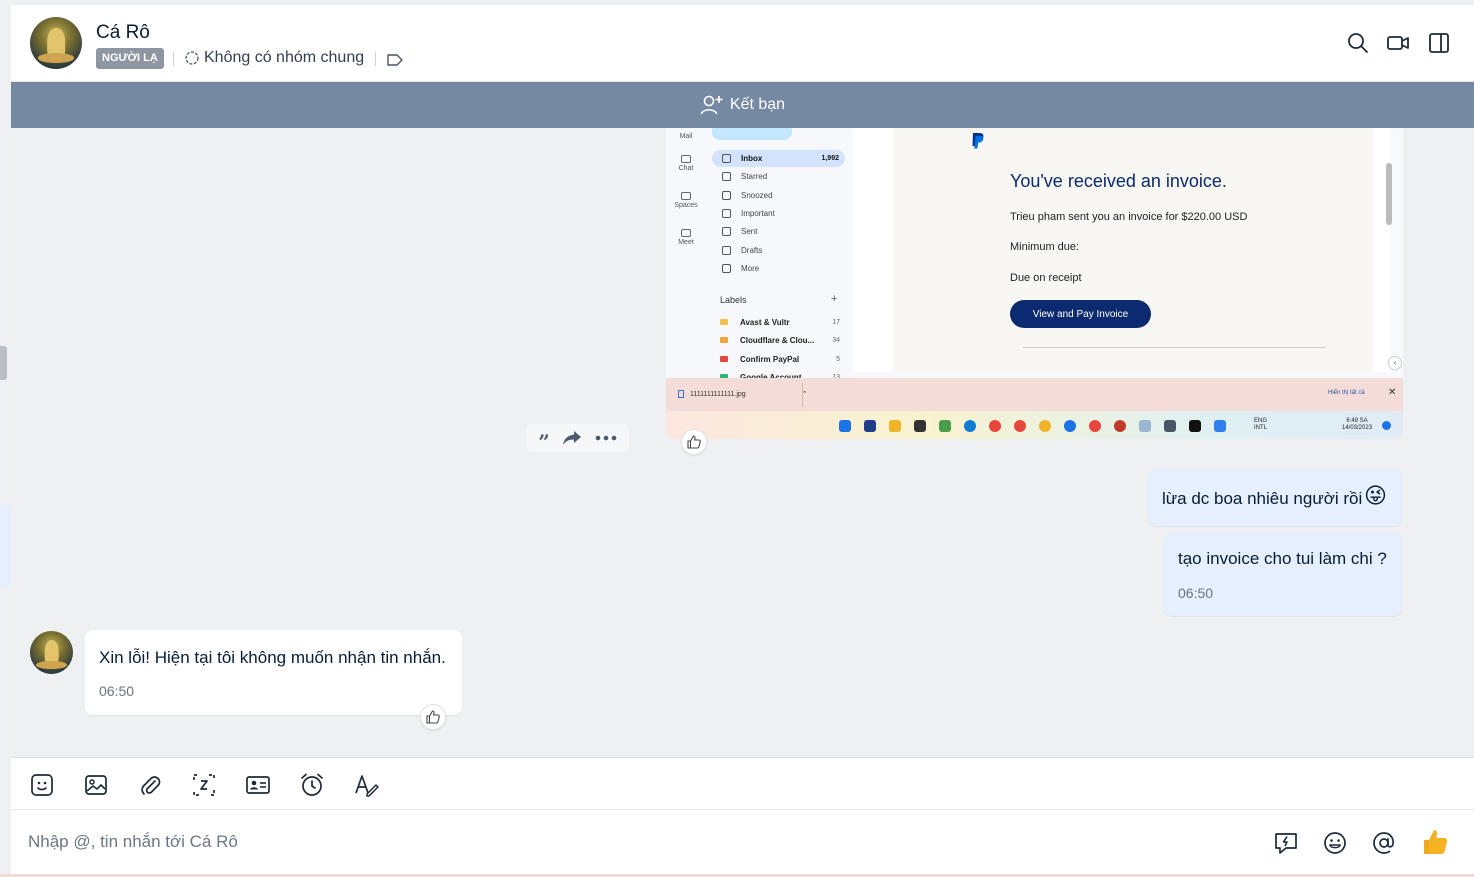 This screenshot has height=877, width=1474. I want to click on menu-sent: Sent, so click(778, 231).